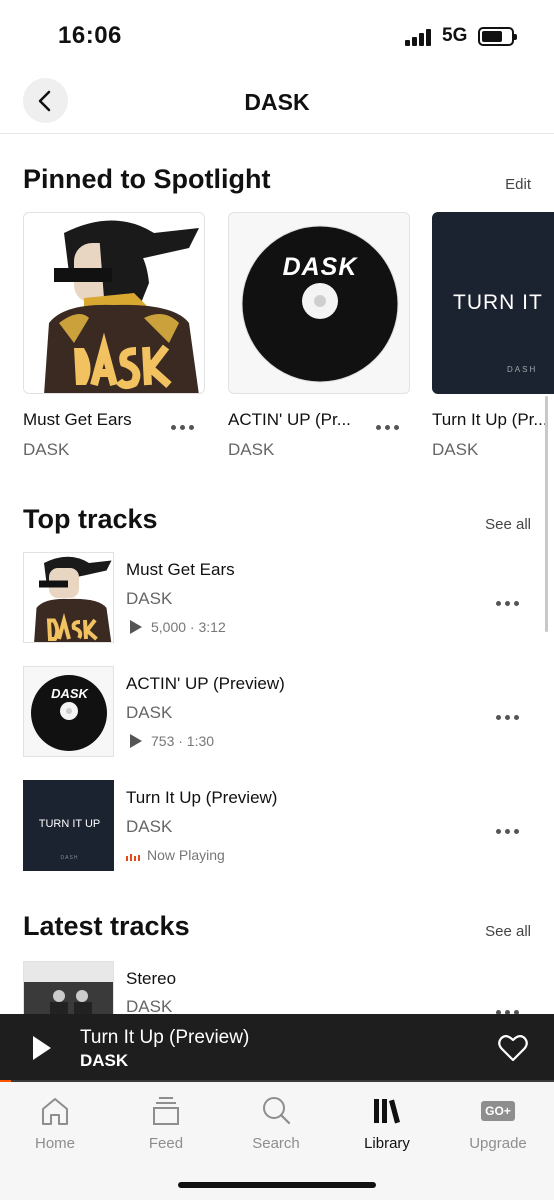 The height and width of the screenshot is (1200, 554). Describe the element at coordinates (104, 1060) in the screenshot. I see `player-artist: DASK` at that location.